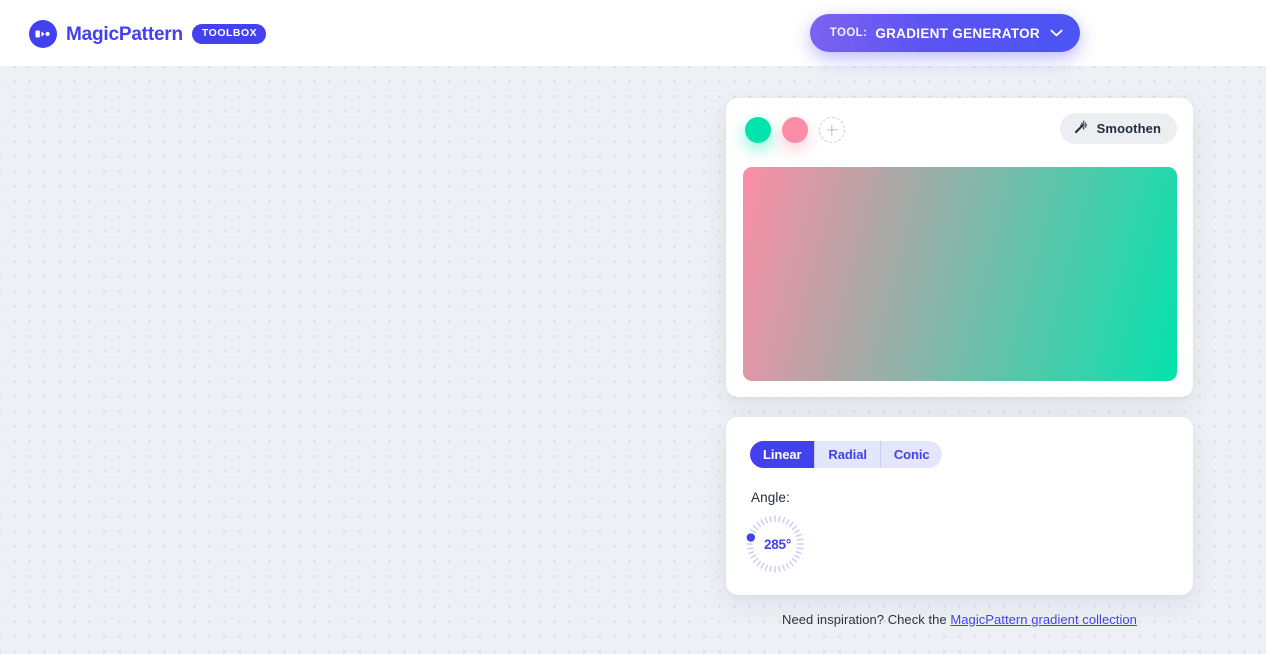  I want to click on tool-selector-button: TOOL: GRADIENT GENERATOR, so click(944, 33).